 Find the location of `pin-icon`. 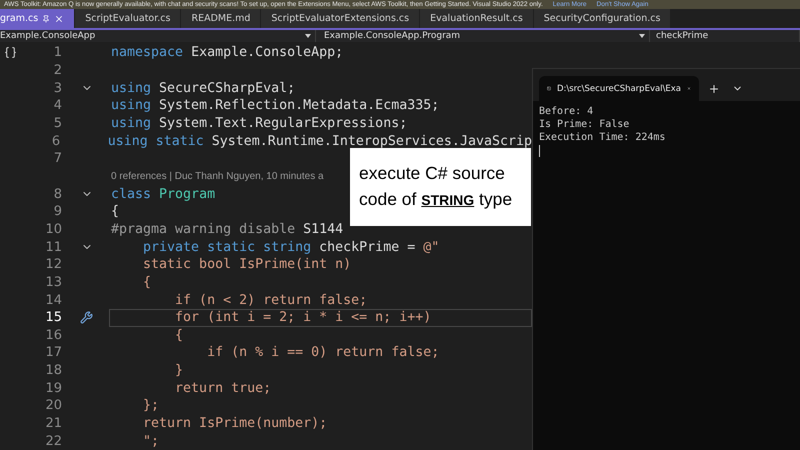

pin-icon is located at coordinates (46, 18).